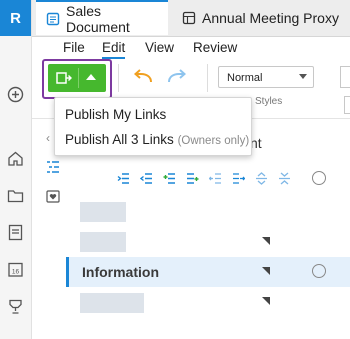  Describe the element at coordinates (98, 18) in the screenshot. I see `tab-label: Sales Document` at that location.